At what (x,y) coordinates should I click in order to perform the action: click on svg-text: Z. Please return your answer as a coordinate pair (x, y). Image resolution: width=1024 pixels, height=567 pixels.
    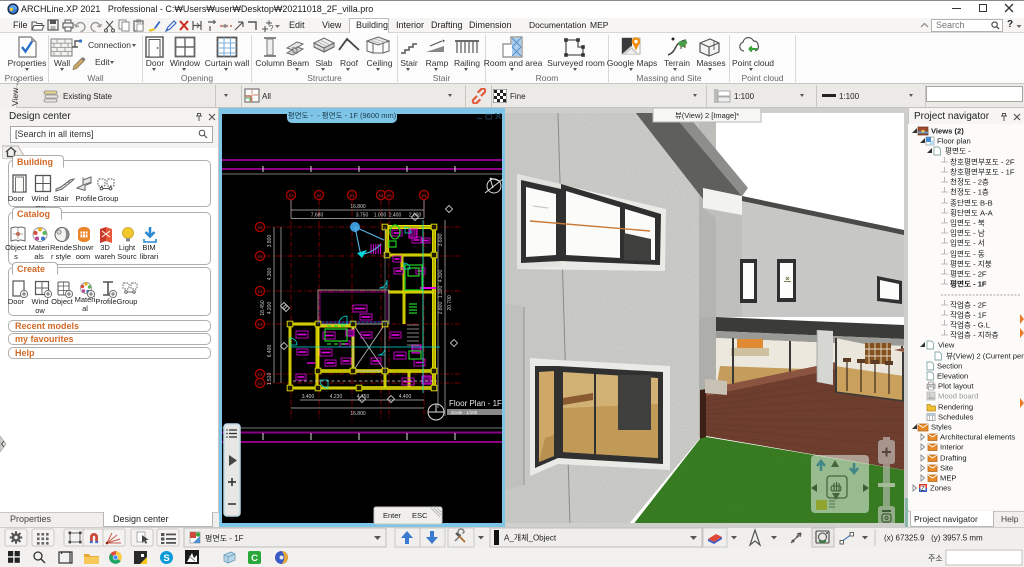
    Looking at the image, I should click on (923, 490).